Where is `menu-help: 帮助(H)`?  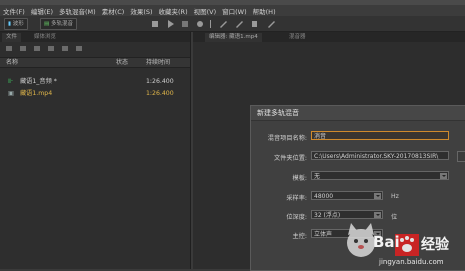
menu-help: 帮助(H) is located at coordinates (264, 11).